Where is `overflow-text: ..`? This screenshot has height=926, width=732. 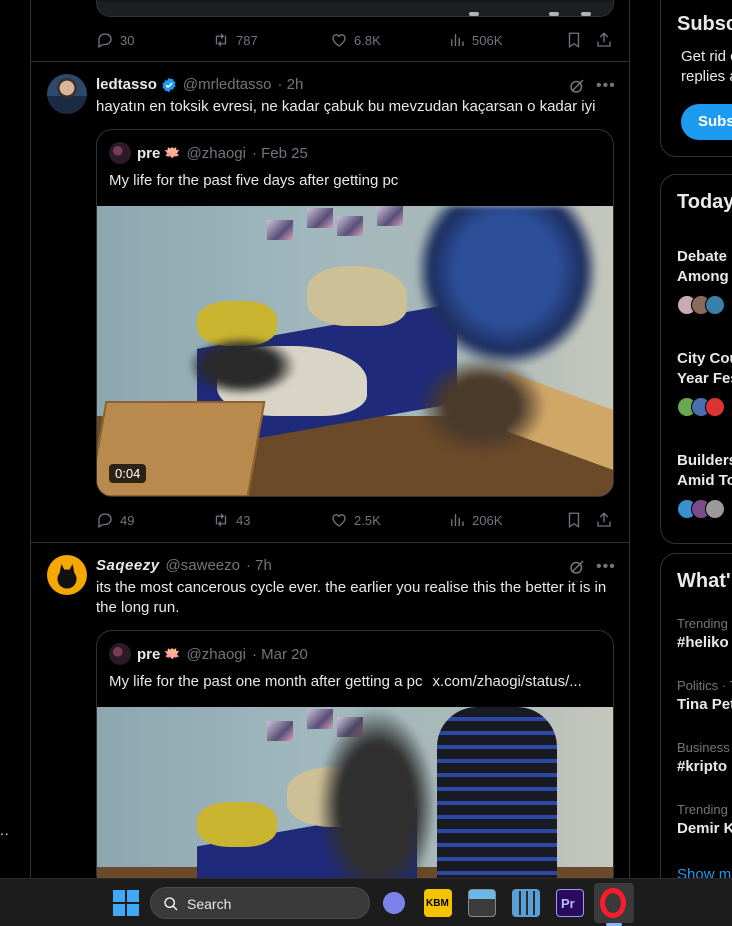 overflow-text: .. is located at coordinates (5, 830).